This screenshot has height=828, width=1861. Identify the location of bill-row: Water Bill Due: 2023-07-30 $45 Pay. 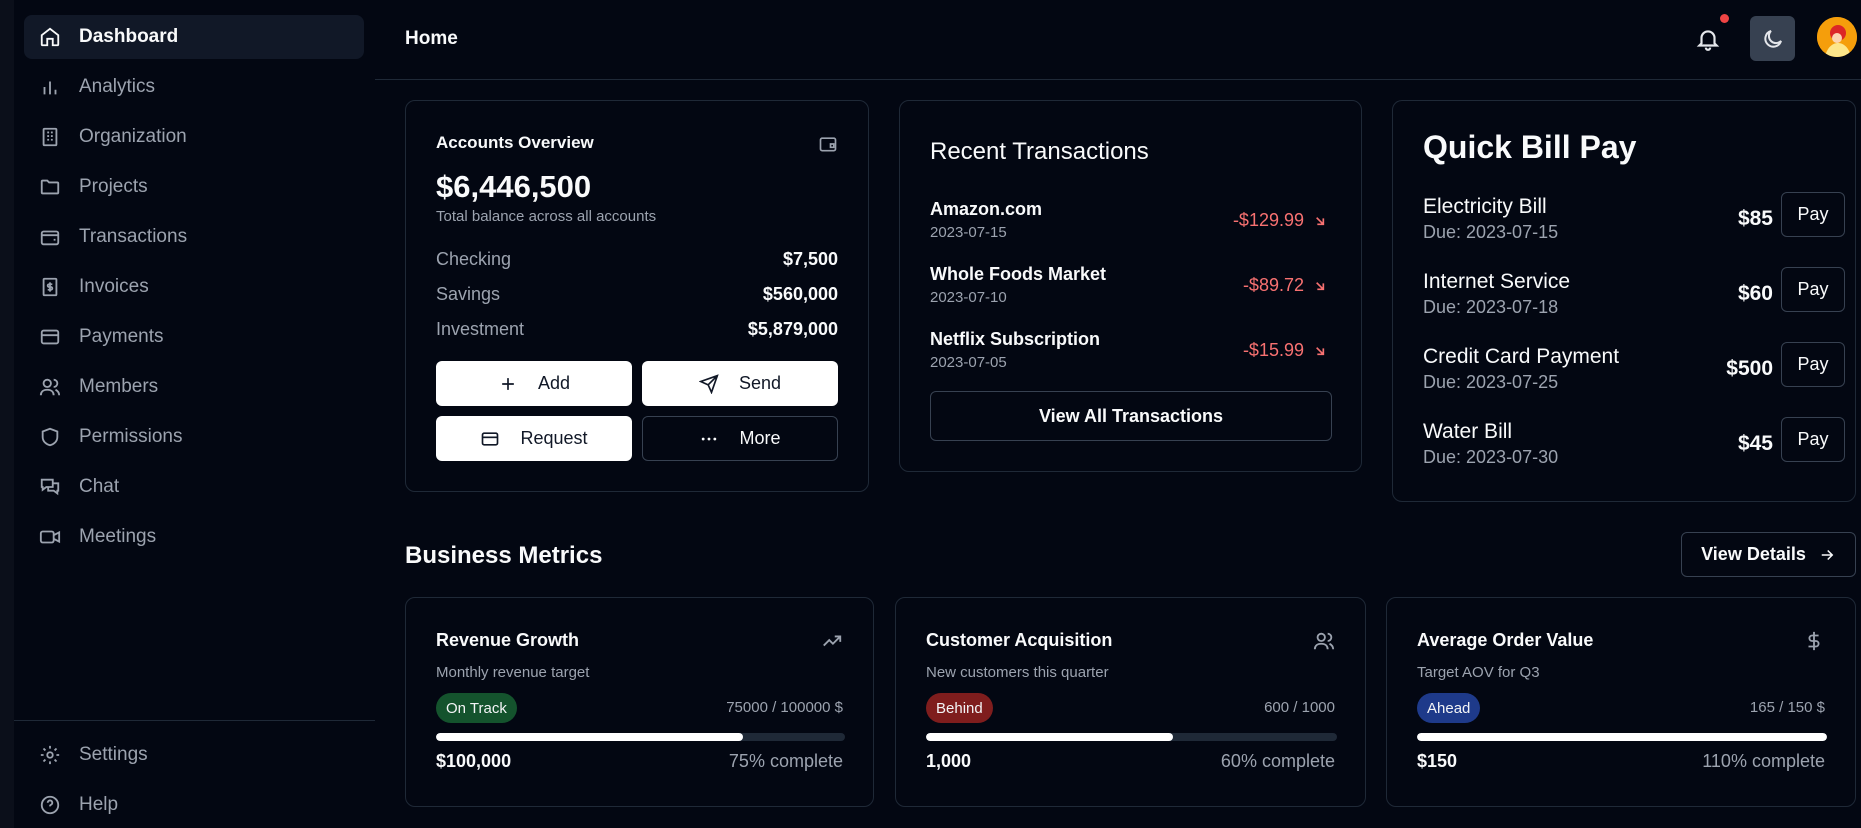
(1642, 442).